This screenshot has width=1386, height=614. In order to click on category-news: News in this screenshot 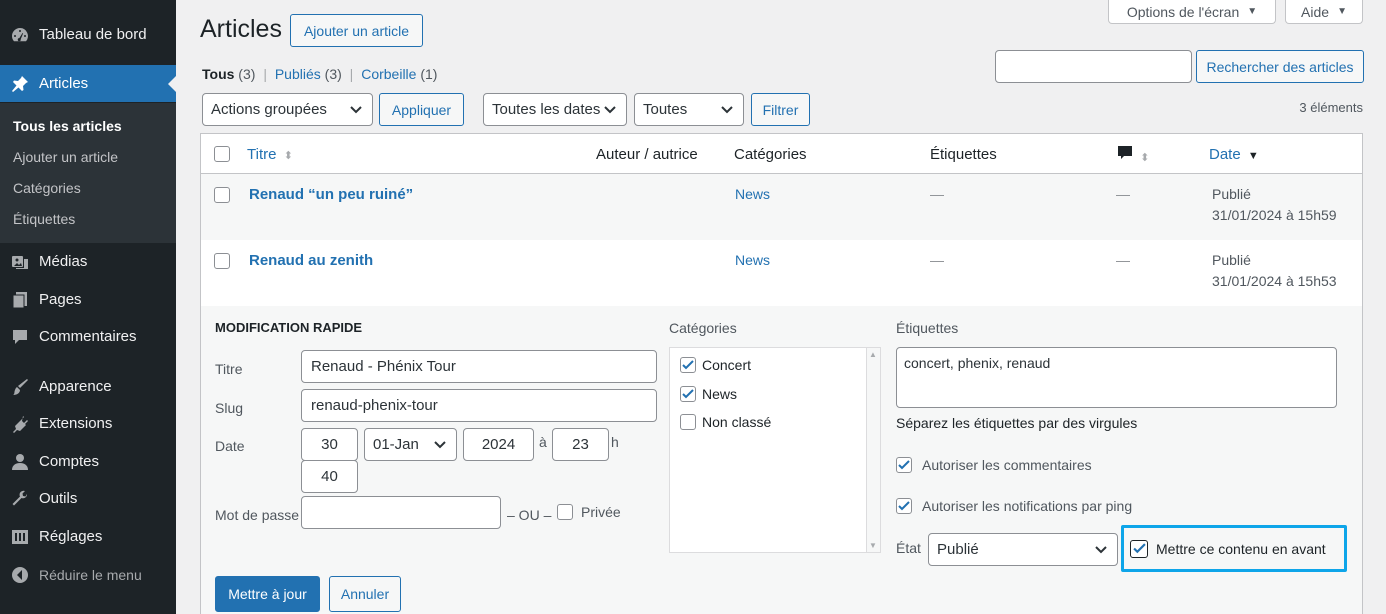, I will do `click(708, 394)`.